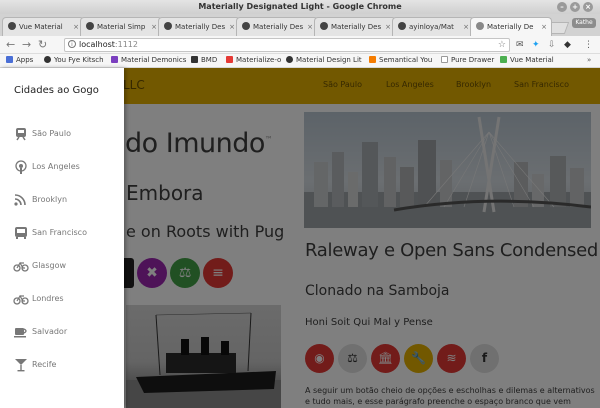 This screenshot has height=408, width=600. I want to click on extension-icon: ◆, so click(567, 45).